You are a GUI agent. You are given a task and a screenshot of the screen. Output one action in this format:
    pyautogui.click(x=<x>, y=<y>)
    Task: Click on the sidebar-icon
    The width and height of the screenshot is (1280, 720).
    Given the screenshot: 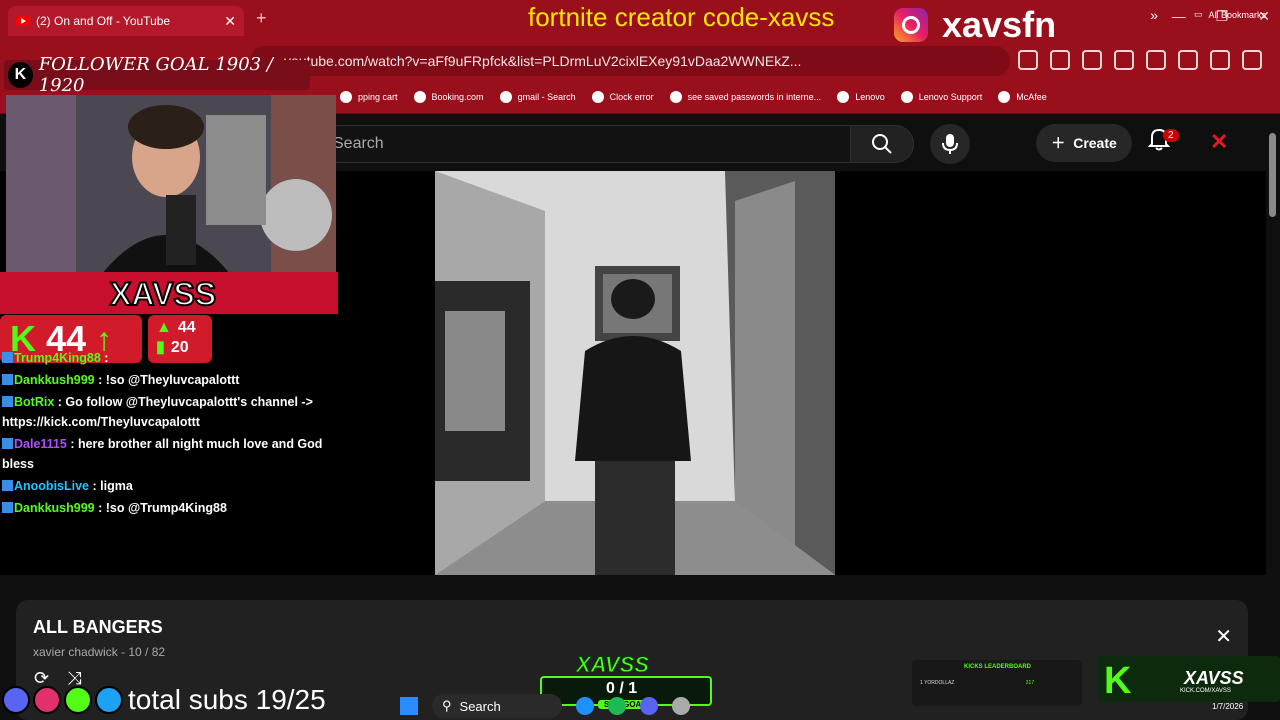 What is the action you would take?
    pyautogui.click(x=1124, y=60)
    